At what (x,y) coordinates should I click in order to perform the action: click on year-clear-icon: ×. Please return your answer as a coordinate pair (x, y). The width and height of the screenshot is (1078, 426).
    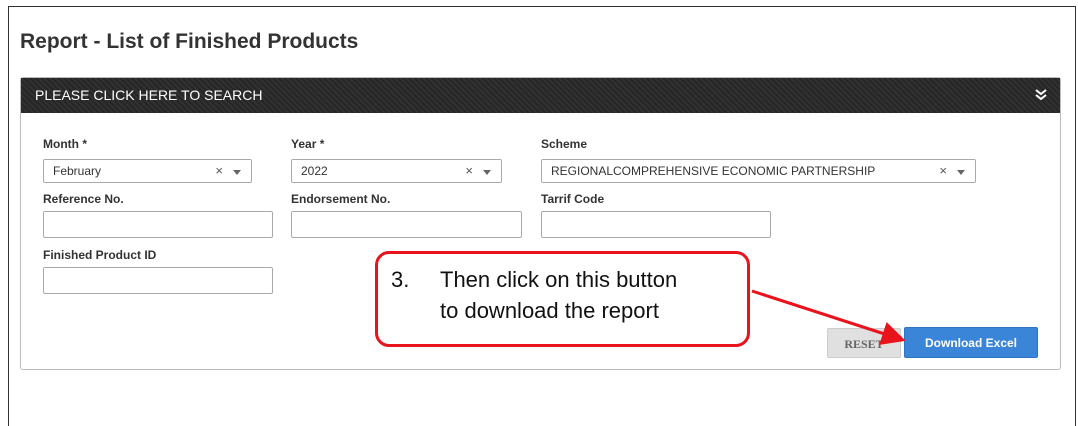
    Looking at the image, I should click on (469, 171).